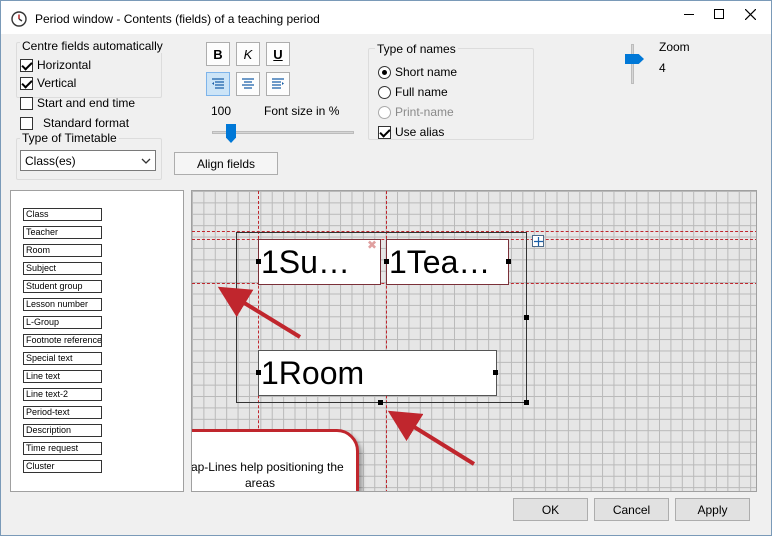  What do you see at coordinates (550, 509) in the screenshot?
I see `ok-button: OK` at bounding box center [550, 509].